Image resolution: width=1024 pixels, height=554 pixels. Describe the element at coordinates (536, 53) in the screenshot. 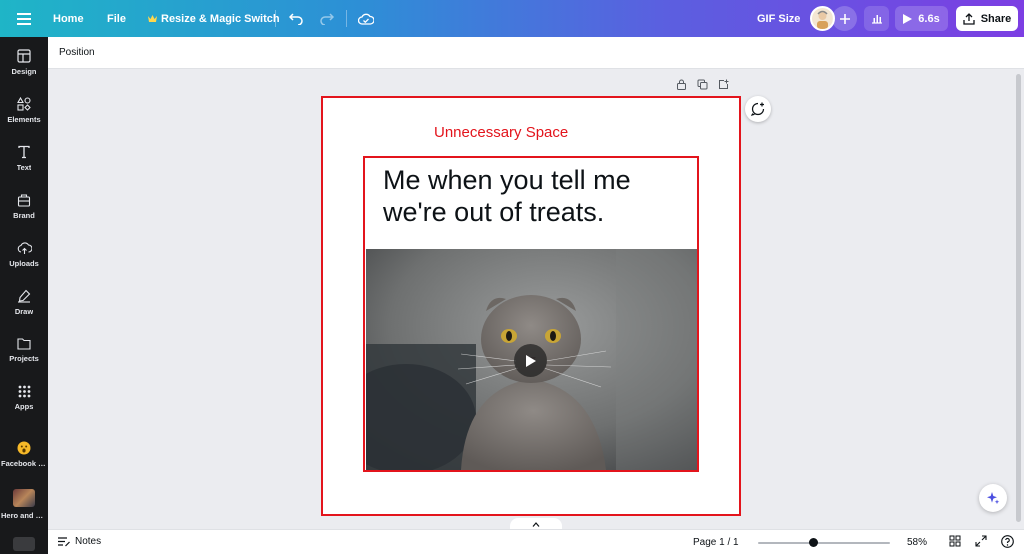

I see `context-toolbar: Position` at that location.